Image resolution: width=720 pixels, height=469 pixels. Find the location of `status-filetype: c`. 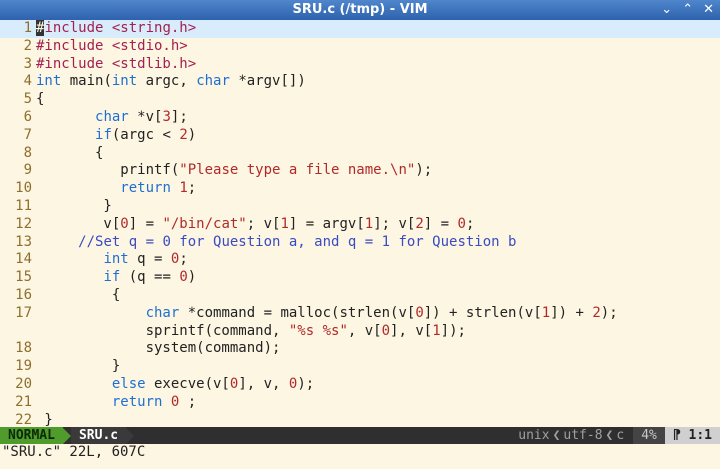

status-filetype: c is located at coordinates (620, 435).